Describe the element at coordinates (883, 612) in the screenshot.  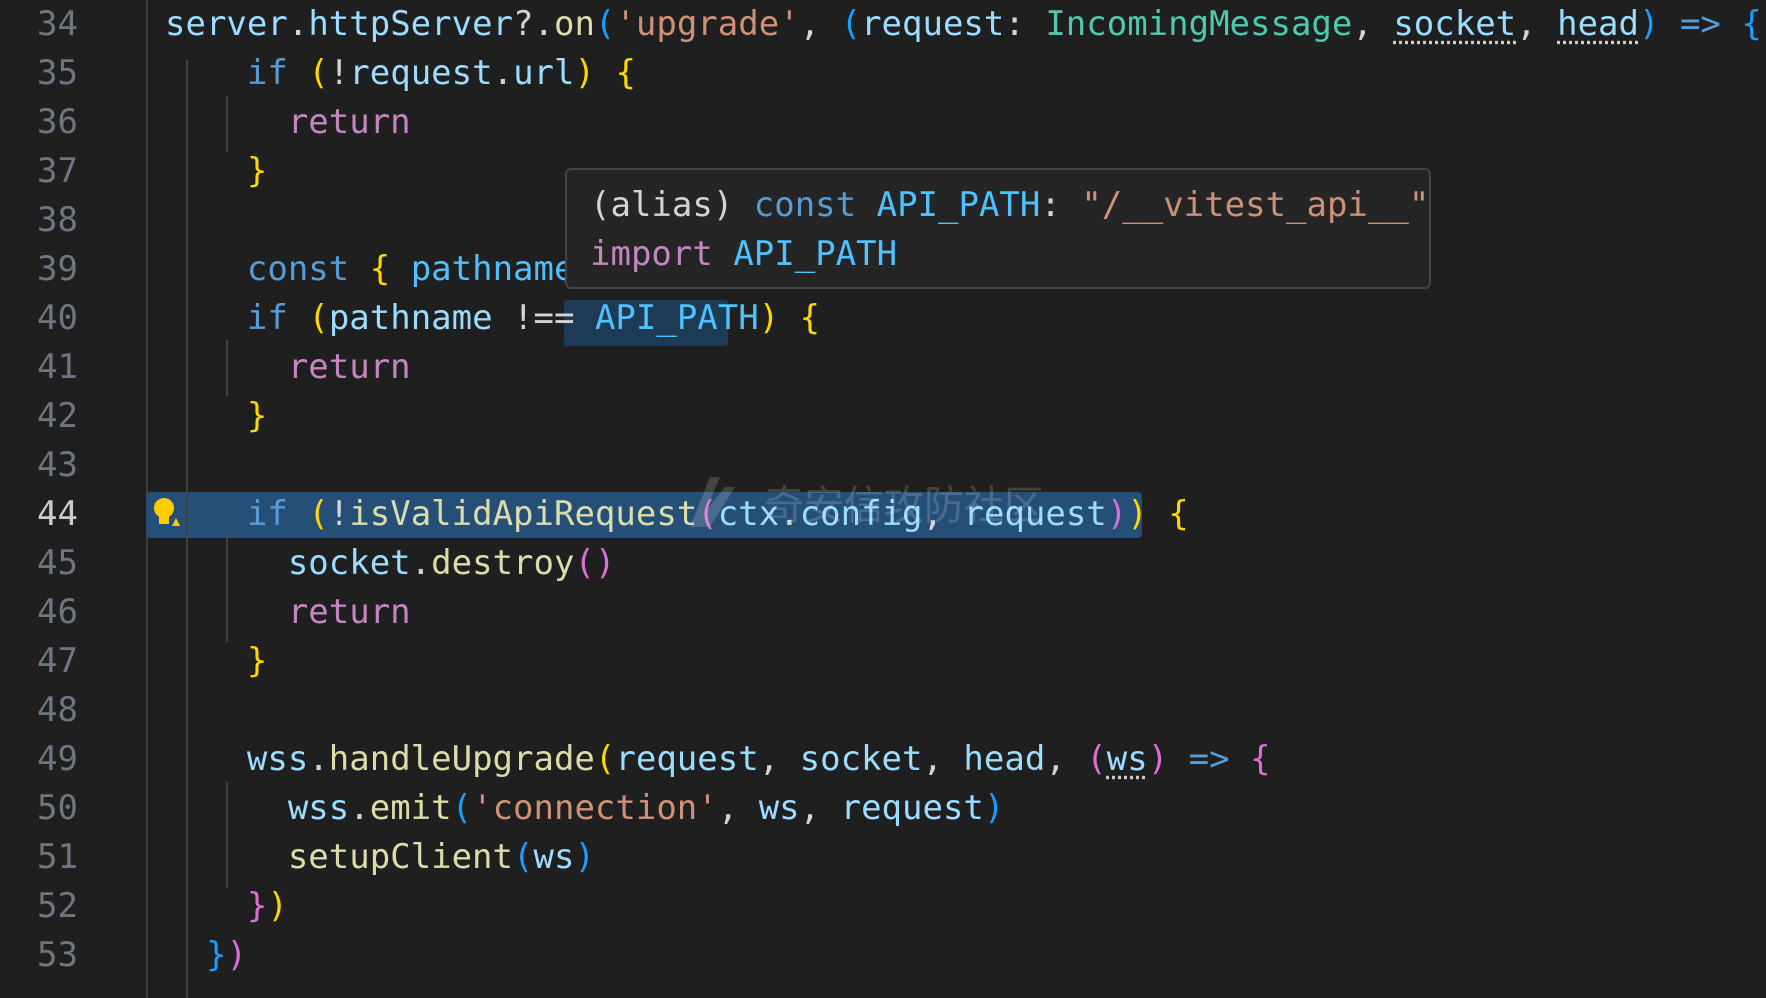
I see `code-line: 46 return` at that location.